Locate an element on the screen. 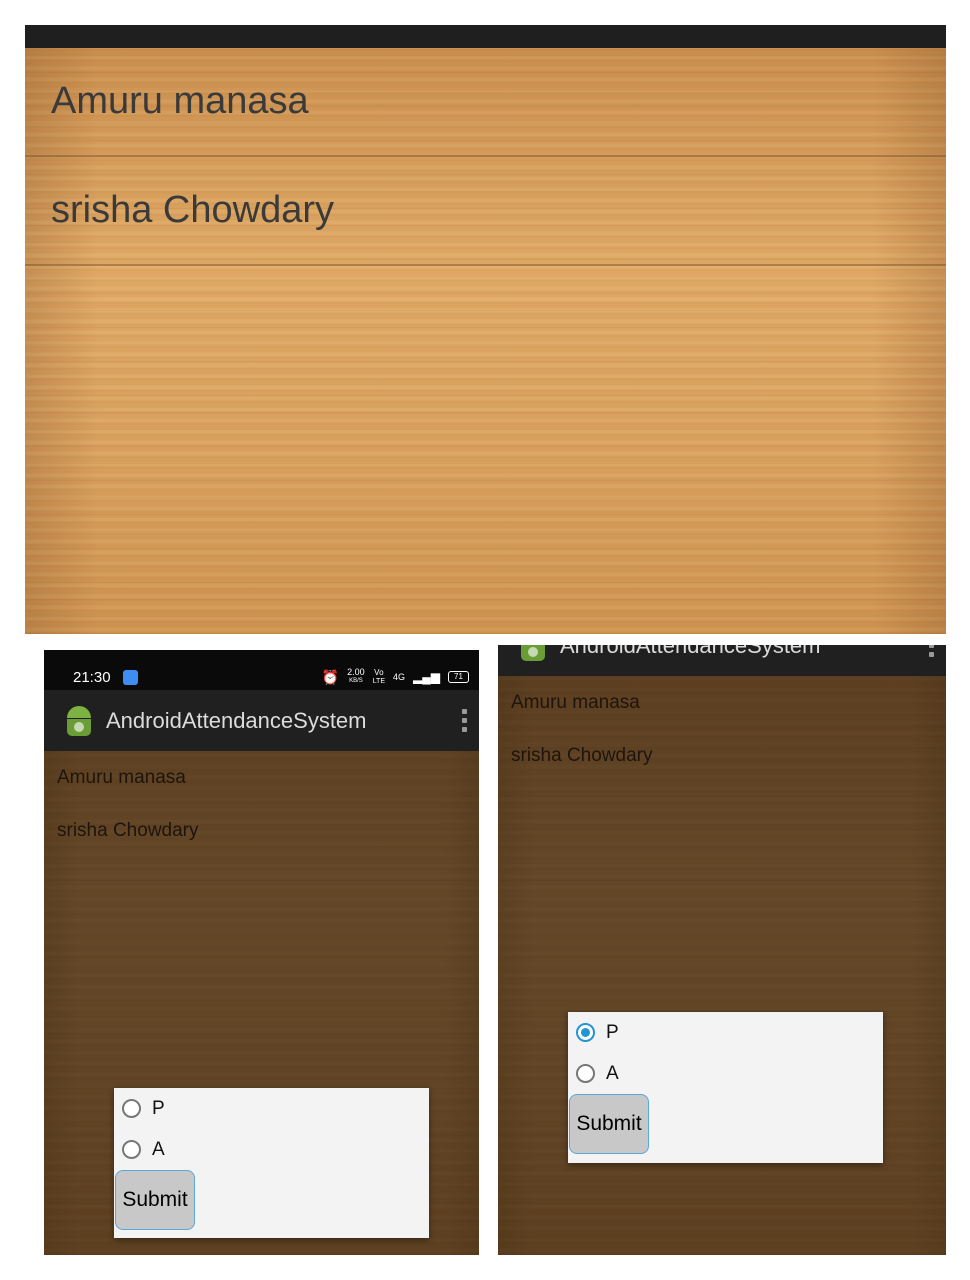  radio-button-checked is located at coordinates (585, 1032).